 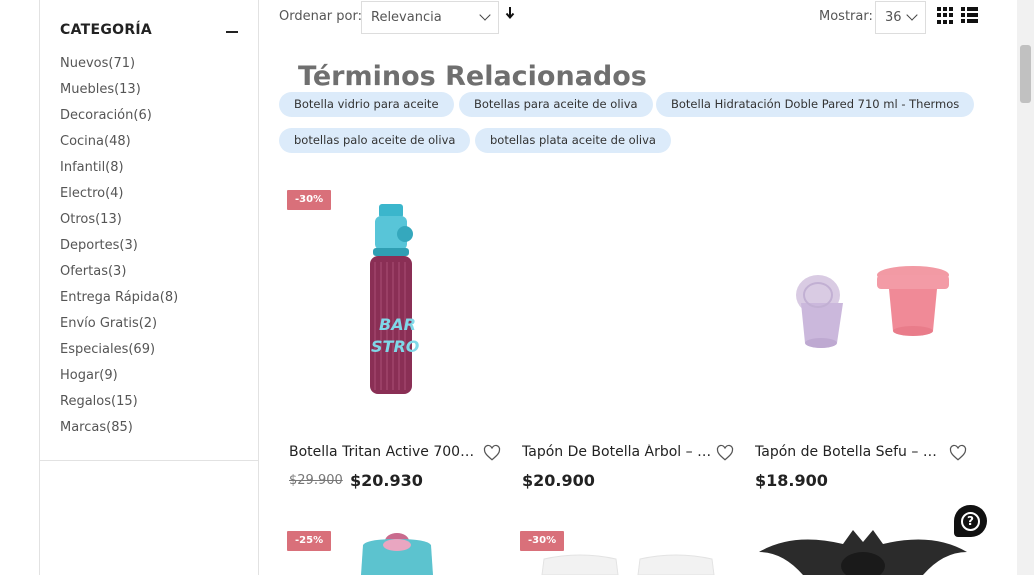 I want to click on per-page-value: 36, so click(x=893, y=17).